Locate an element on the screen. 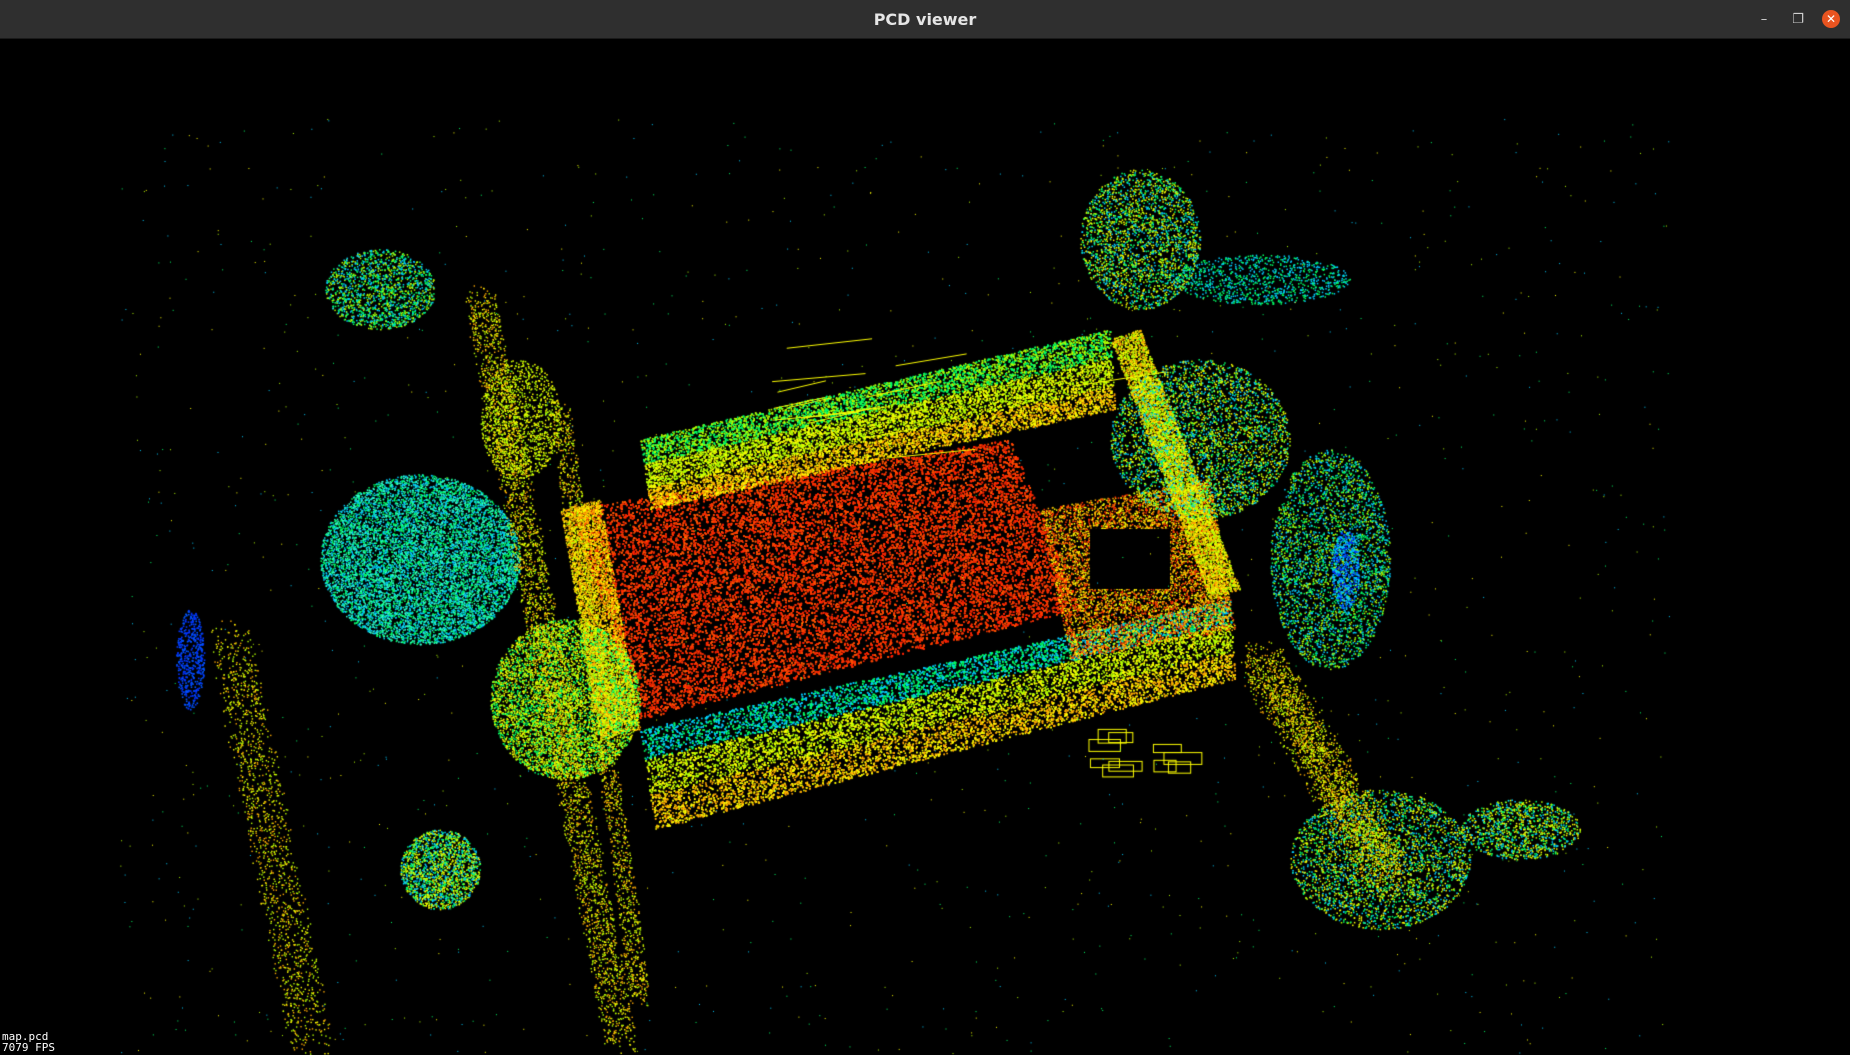 The width and height of the screenshot is (1850, 1055). window-controls: – ❐ ✕ is located at coordinates (1797, 19).